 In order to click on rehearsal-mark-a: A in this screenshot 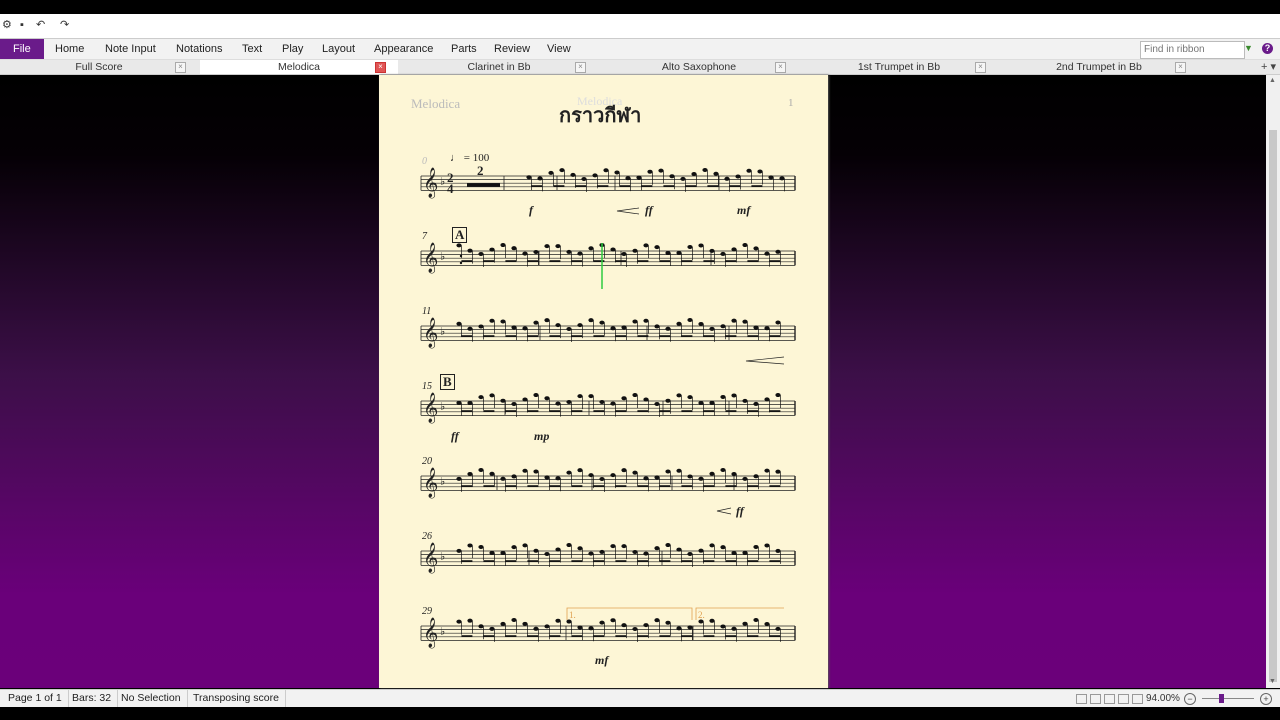, I will do `click(460, 235)`.